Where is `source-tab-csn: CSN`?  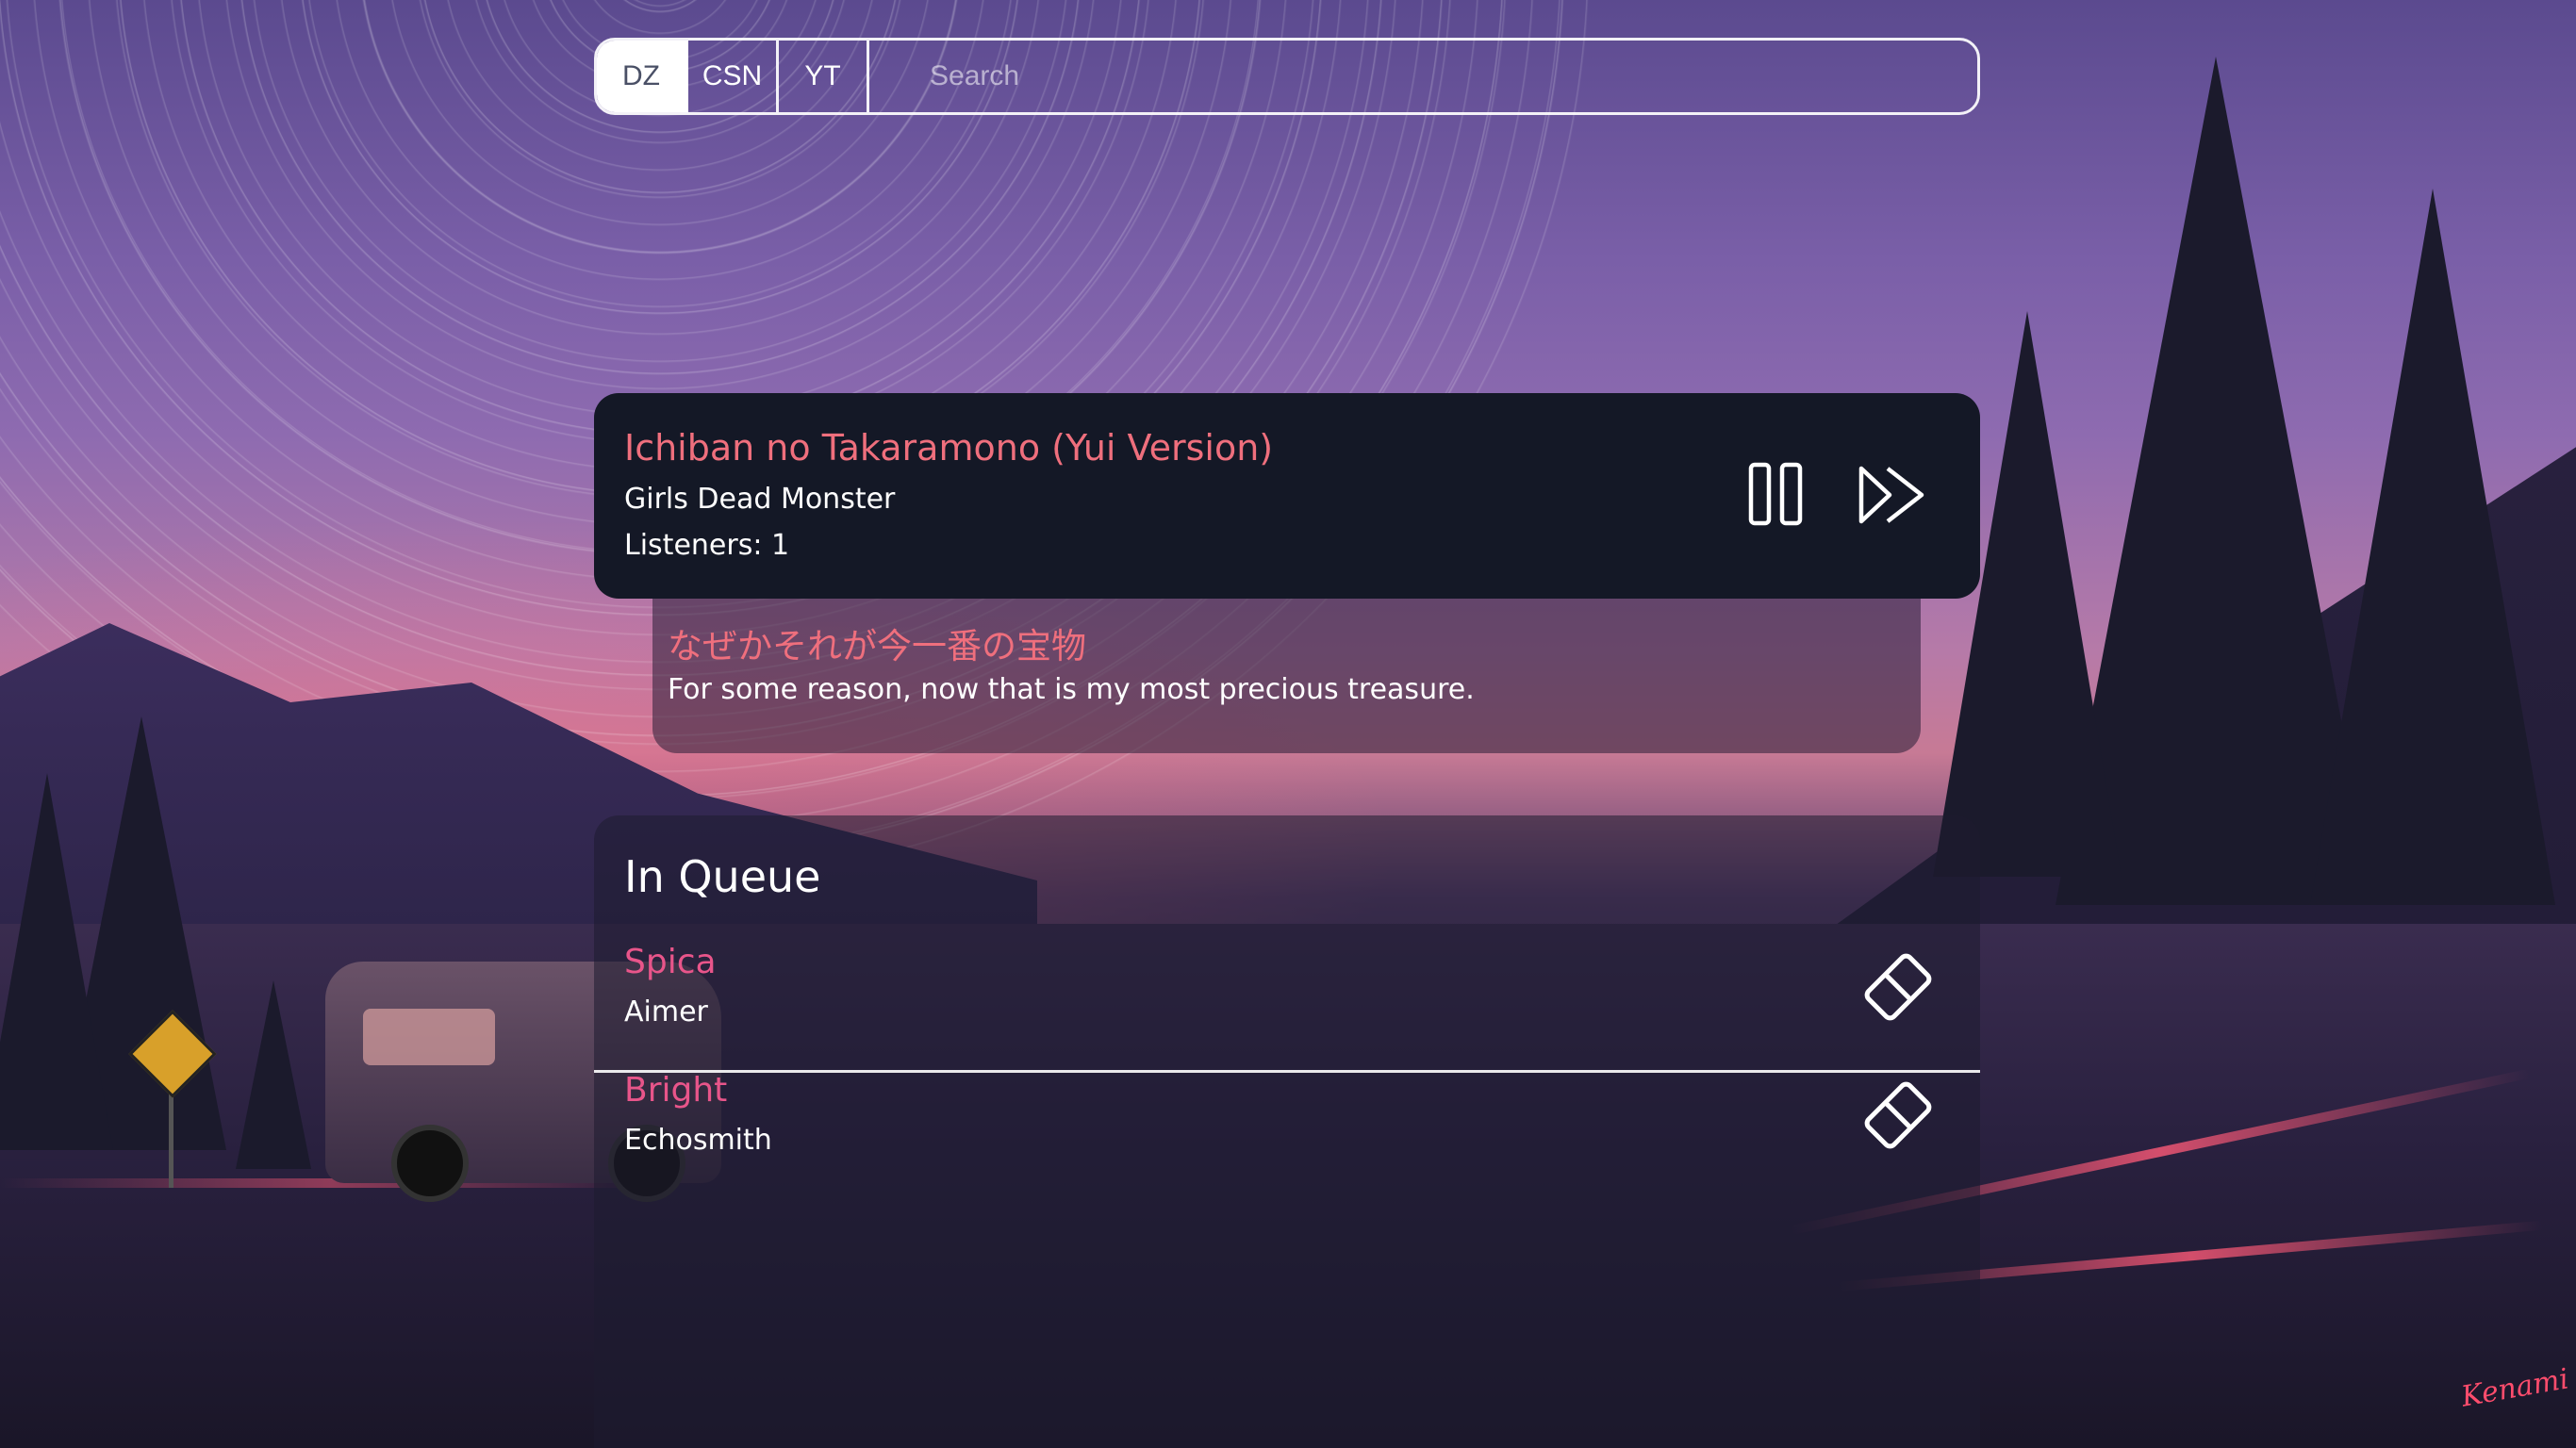
source-tab-csn: CSN is located at coordinates (733, 76).